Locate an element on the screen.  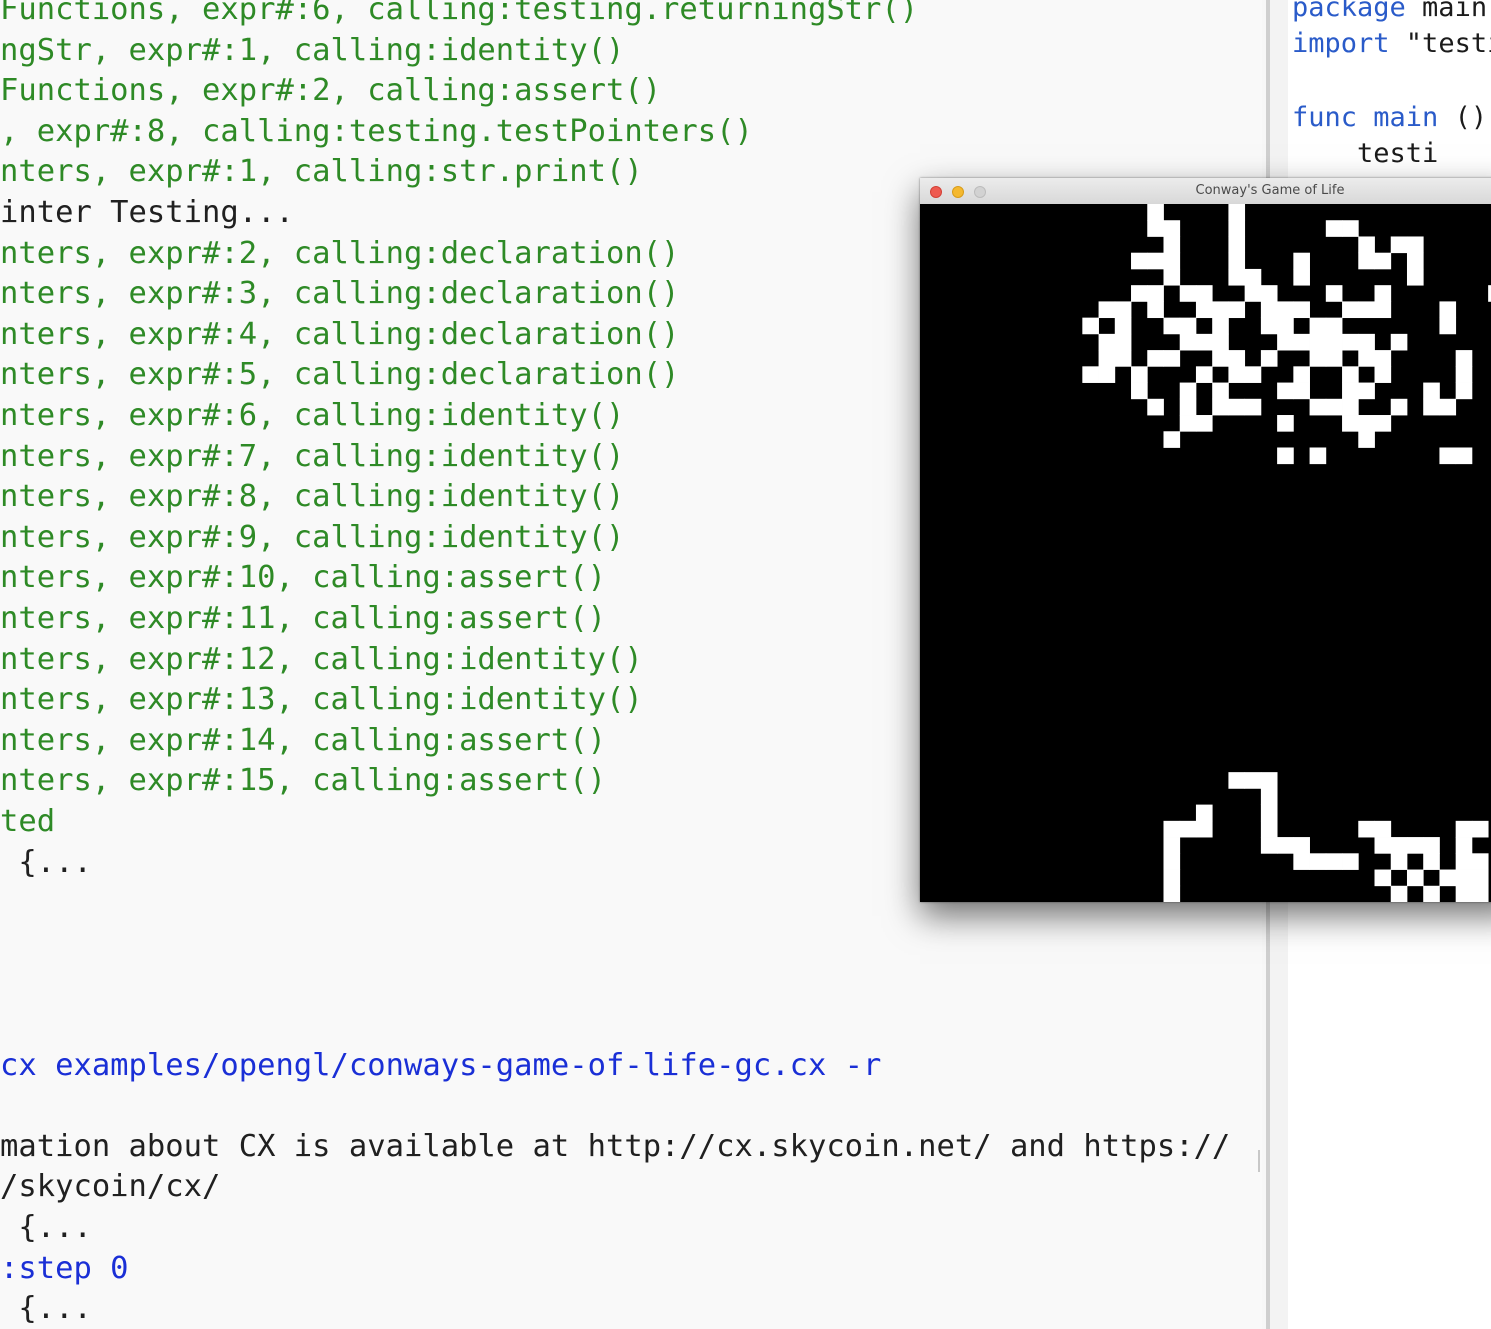
terminal-line: nters, expr#:13, calling:identity() is located at coordinates (321, 700).